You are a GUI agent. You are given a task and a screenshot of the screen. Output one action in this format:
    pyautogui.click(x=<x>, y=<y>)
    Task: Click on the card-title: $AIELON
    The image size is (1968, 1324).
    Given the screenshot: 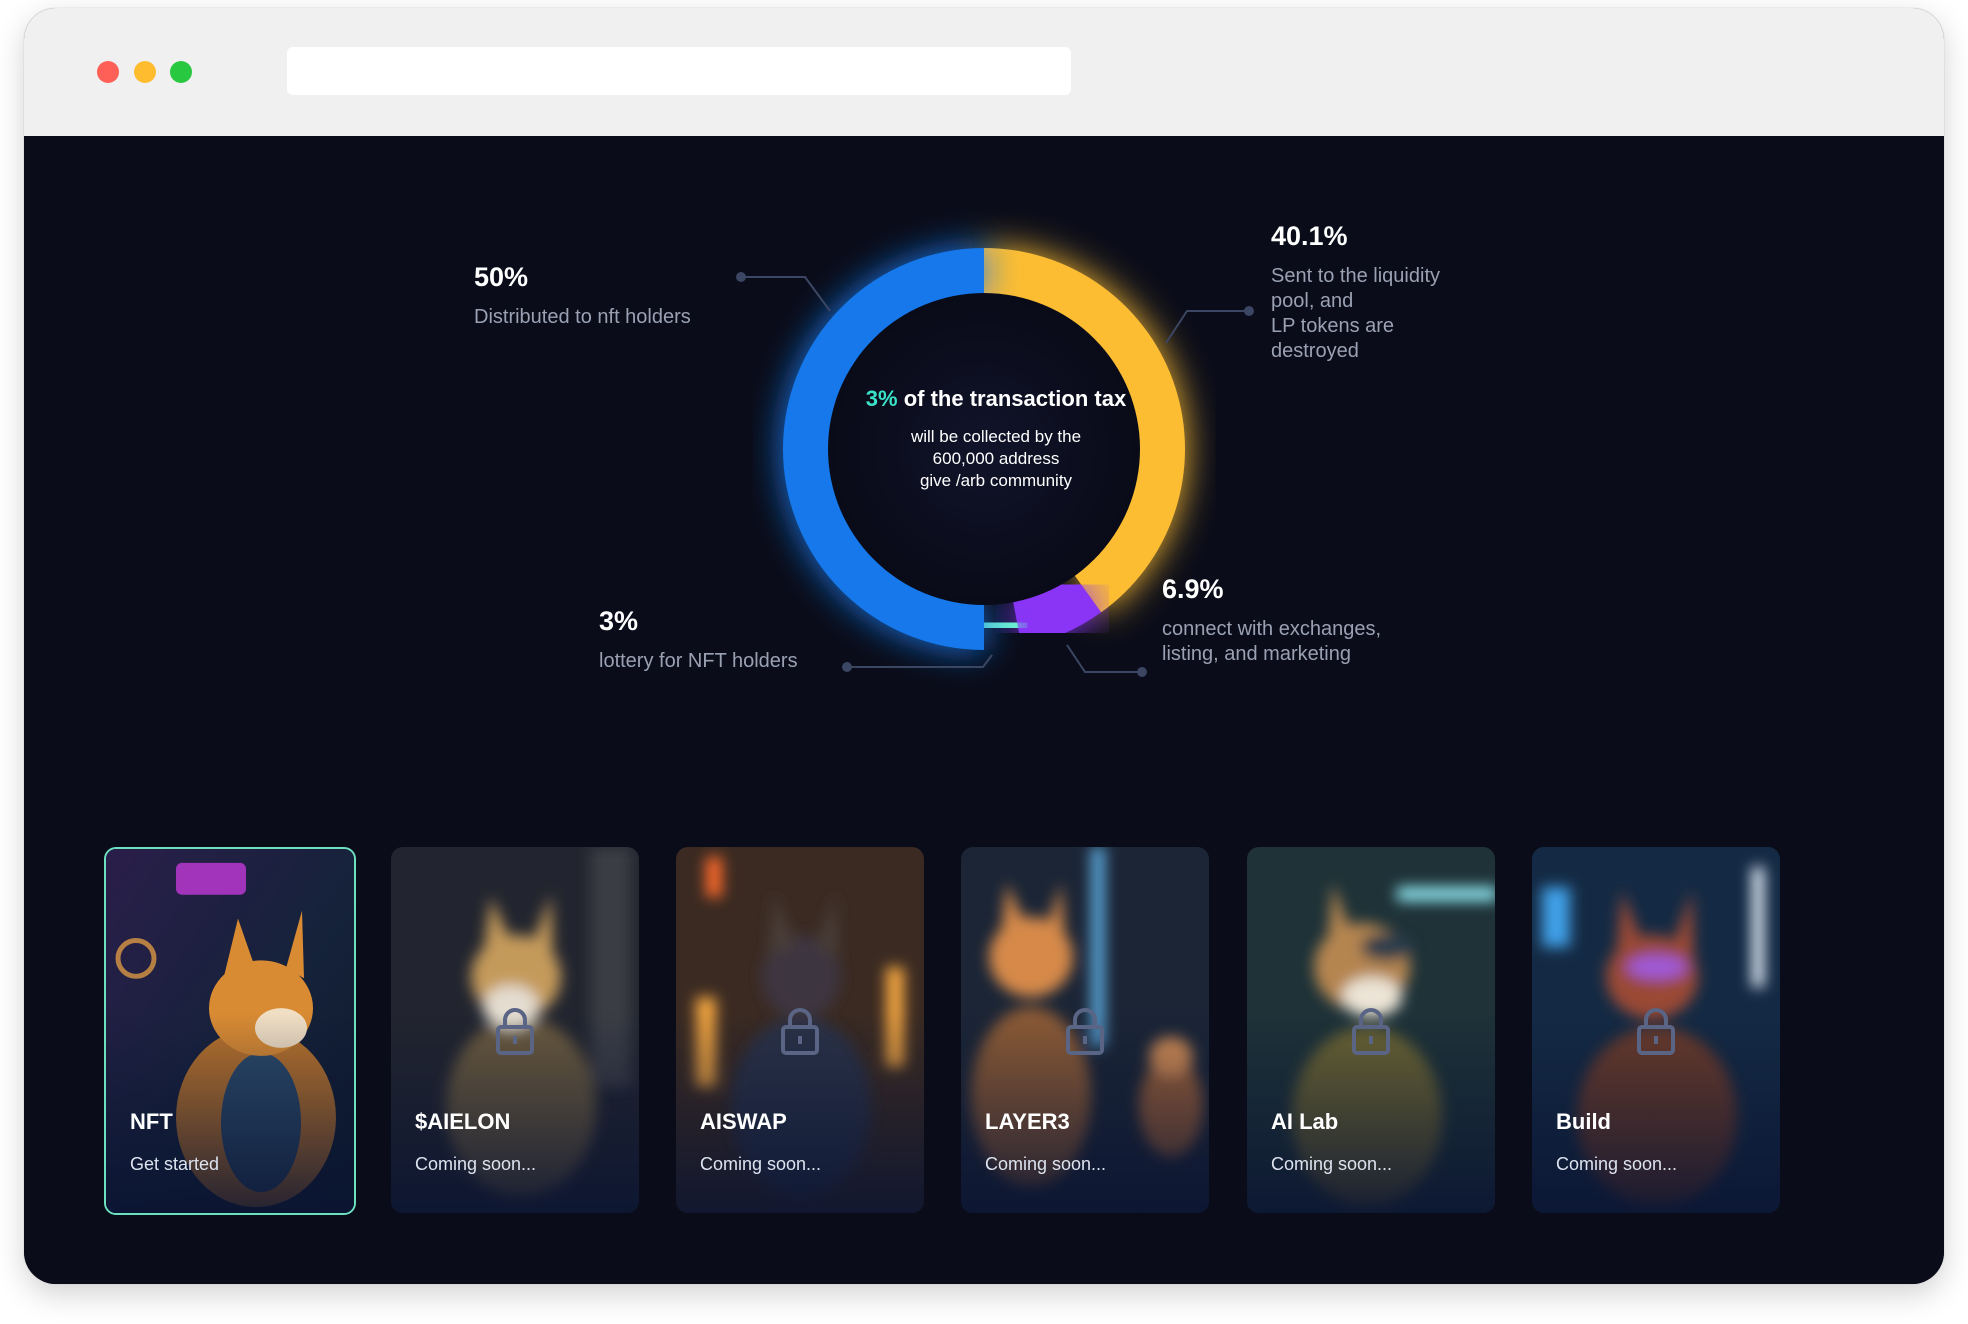 What is the action you would take?
    pyautogui.click(x=463, y=1121)
    